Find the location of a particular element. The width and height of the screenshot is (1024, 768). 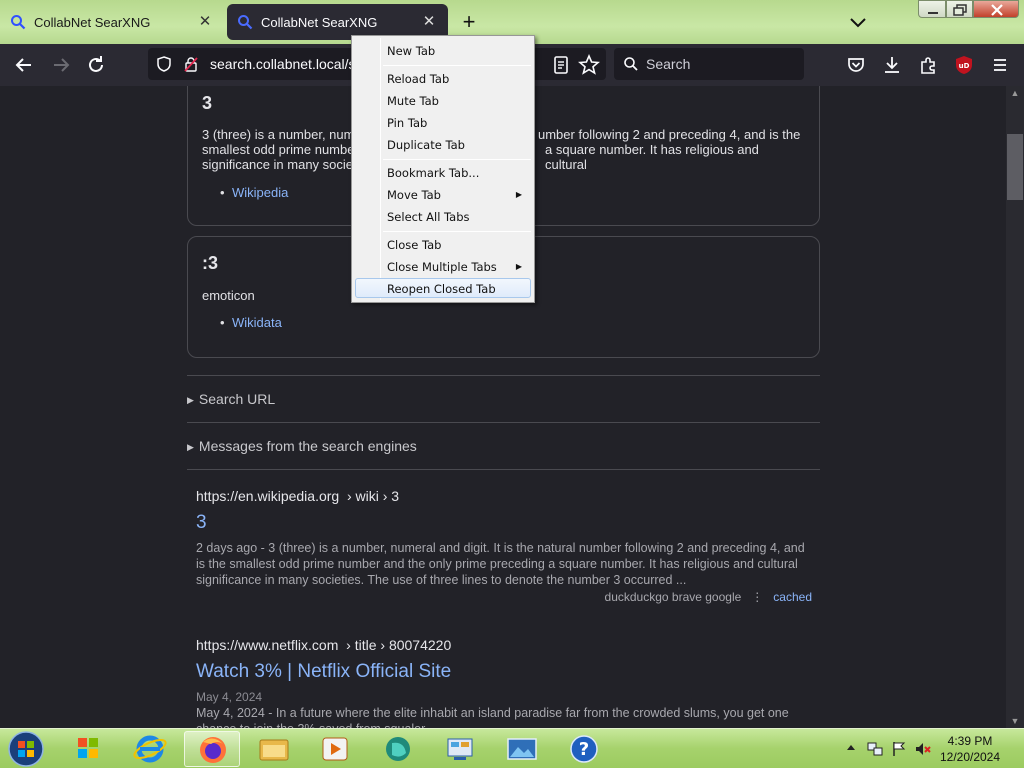

menu-item-label: New Tab is located at coordinates (411, 51).